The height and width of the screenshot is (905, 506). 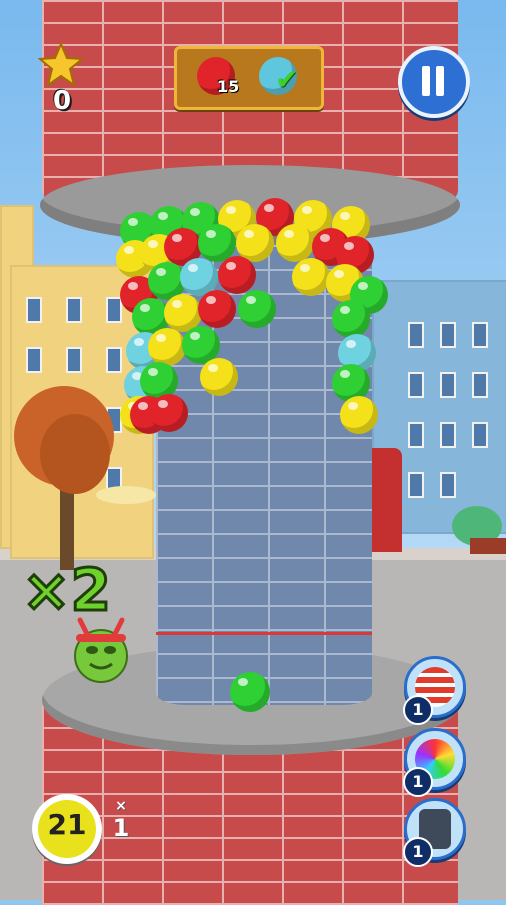 I want to click on star-icon, so click(x=61, y=64).